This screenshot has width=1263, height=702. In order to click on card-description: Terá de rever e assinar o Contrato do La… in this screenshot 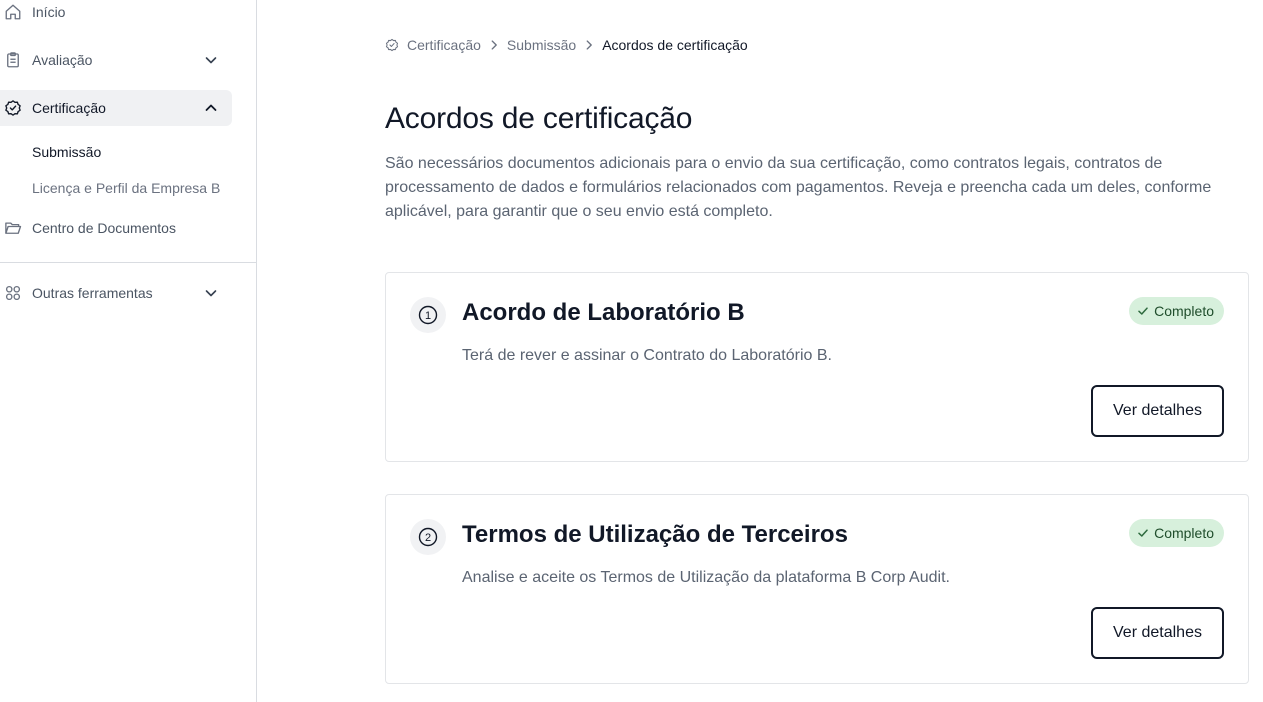, I will do `click(647, 355)`.